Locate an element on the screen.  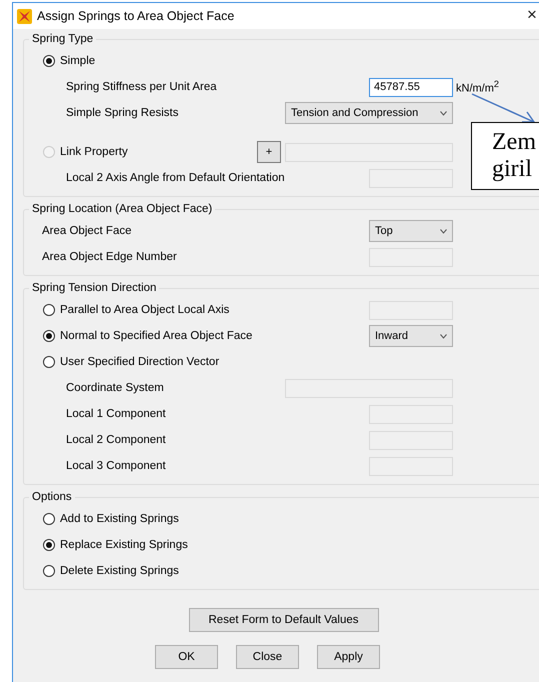
group-title: Spring Tension Direction is located at coordinates (94, 288).